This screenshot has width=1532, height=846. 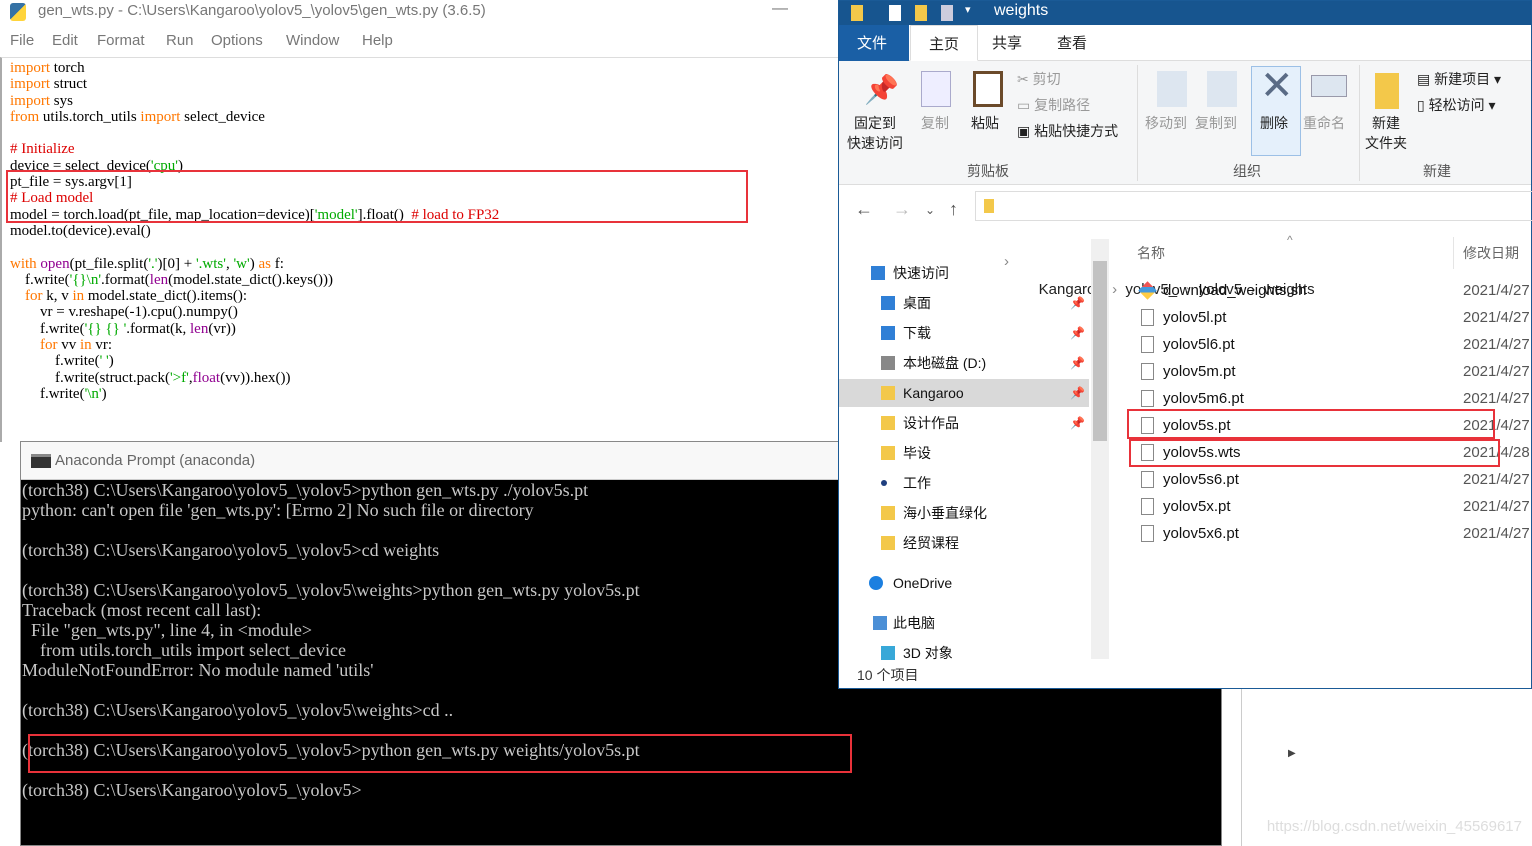 I want to click on paste-shortcut-button: ▣ 粘贴快捷方式, so click(x=1067, y=131).